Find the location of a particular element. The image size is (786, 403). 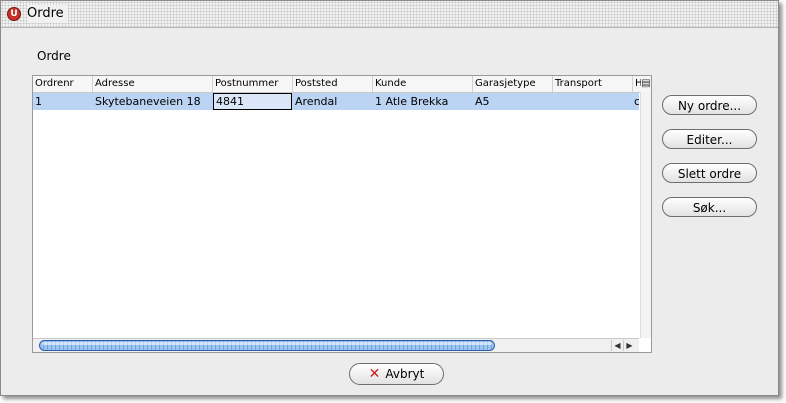

cancel-button: ✕ Avbryt is located at coordinates (396, 374).